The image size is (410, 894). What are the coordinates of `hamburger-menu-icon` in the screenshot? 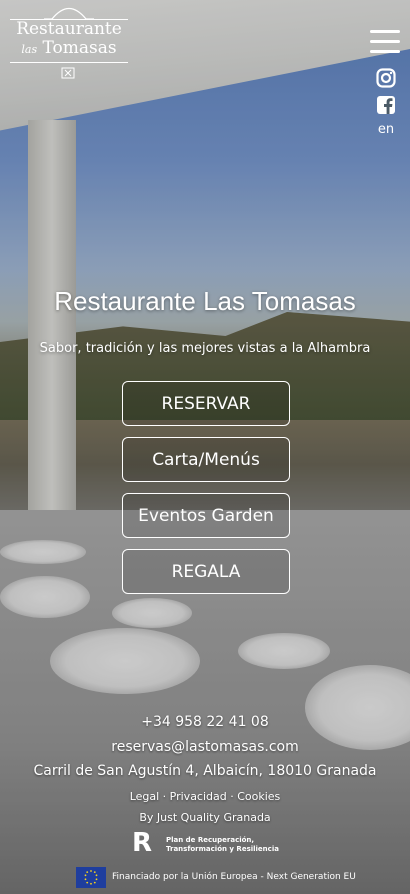 It's located at (385, 42).